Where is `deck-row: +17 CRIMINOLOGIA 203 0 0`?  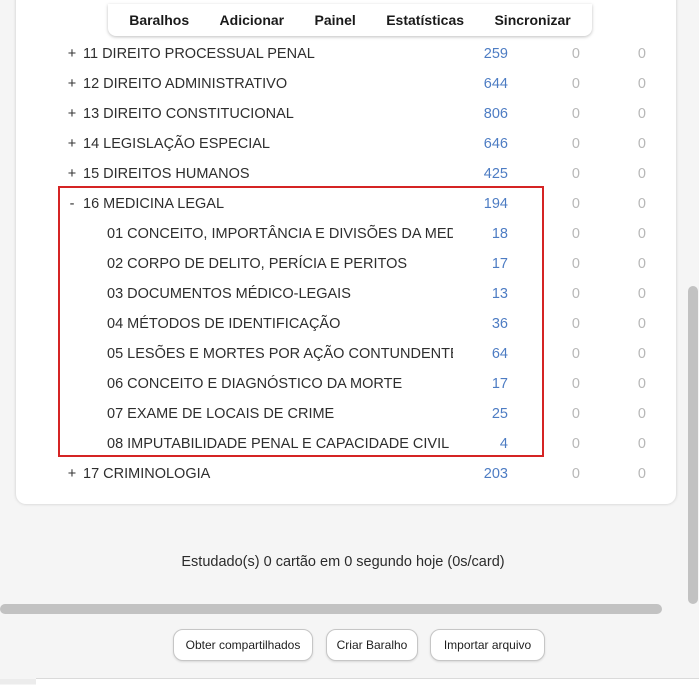 deck-row: +17 CRIMINOLOGIA 203 0 0 is located at coordinates (349, 474).